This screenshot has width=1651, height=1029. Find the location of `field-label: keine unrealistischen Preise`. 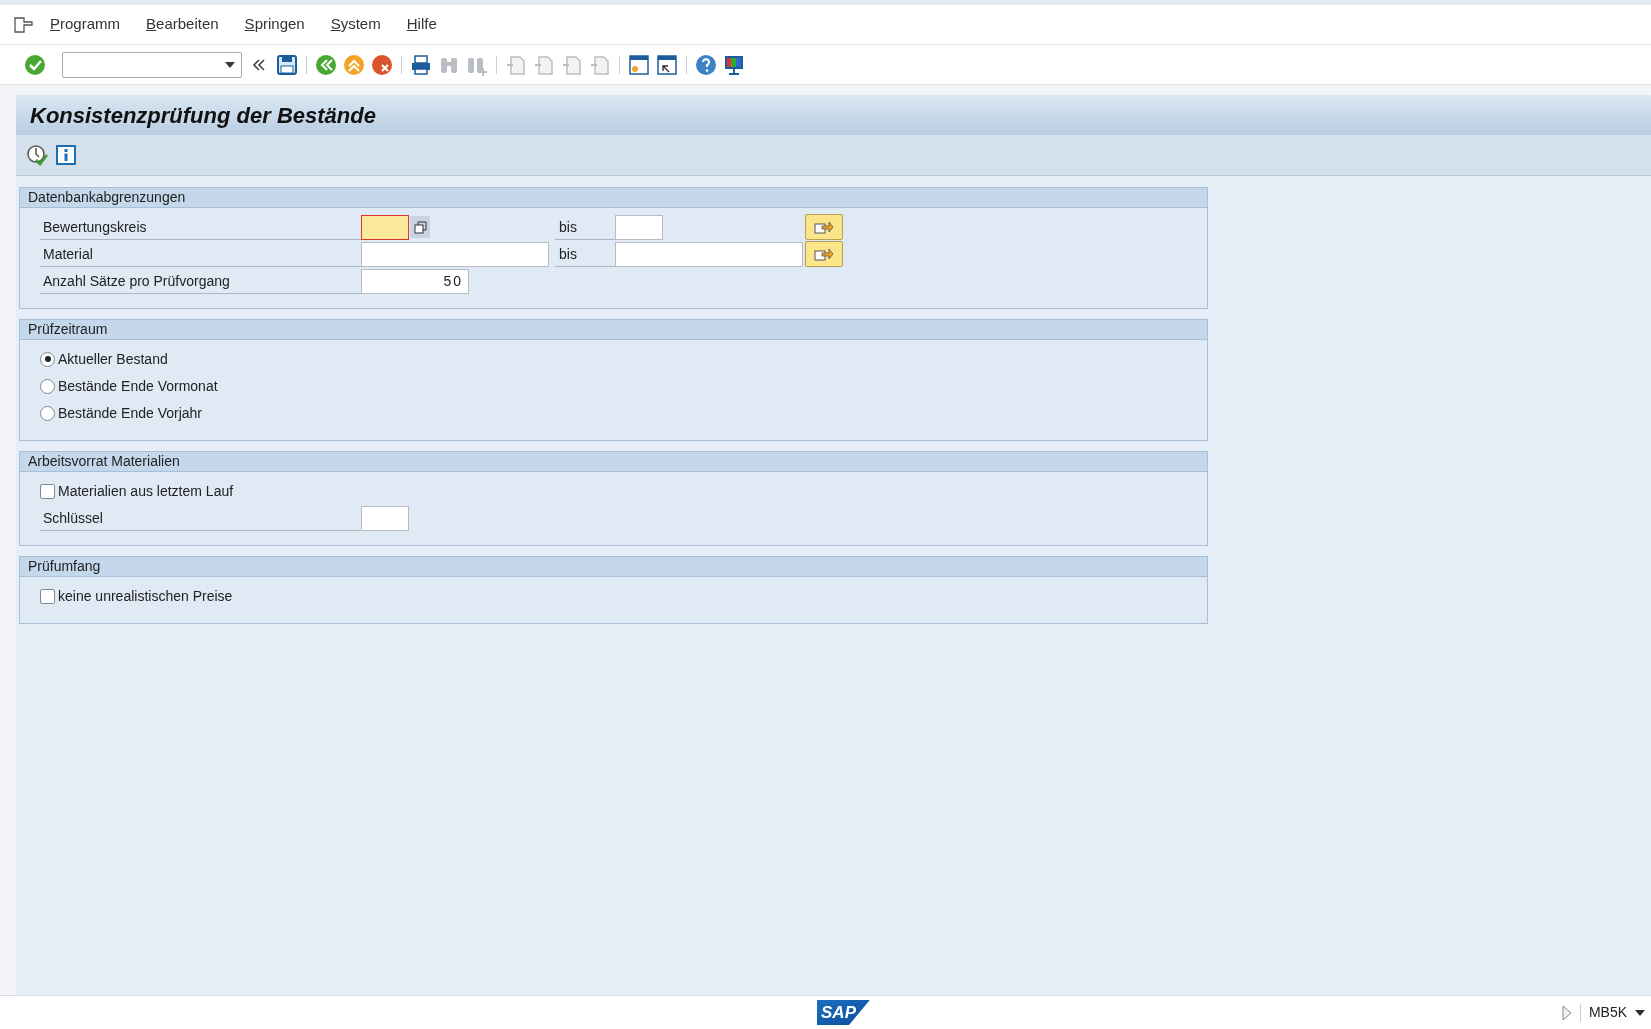

field-label: keine unrealistischen Preise is located at coordinates (145, 596).